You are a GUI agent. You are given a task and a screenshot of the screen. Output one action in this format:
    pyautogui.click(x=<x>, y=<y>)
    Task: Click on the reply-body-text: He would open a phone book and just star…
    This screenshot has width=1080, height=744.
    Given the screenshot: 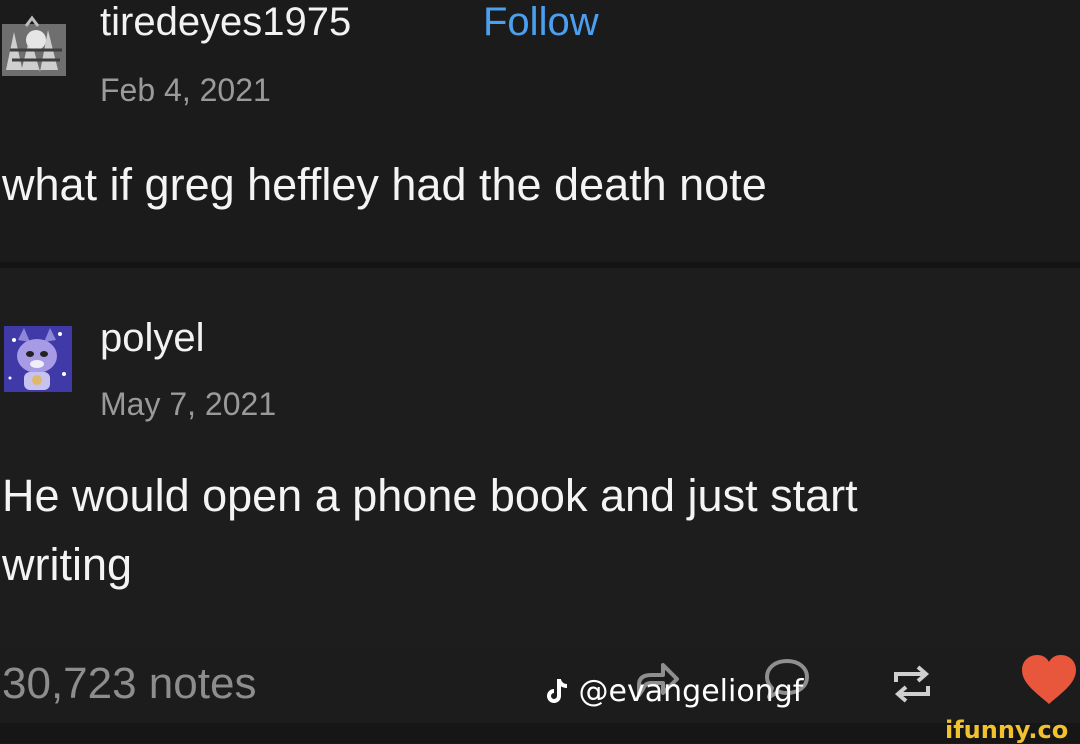 What is the action you would take?
    pyautogui.click(x=430, y=530)
    